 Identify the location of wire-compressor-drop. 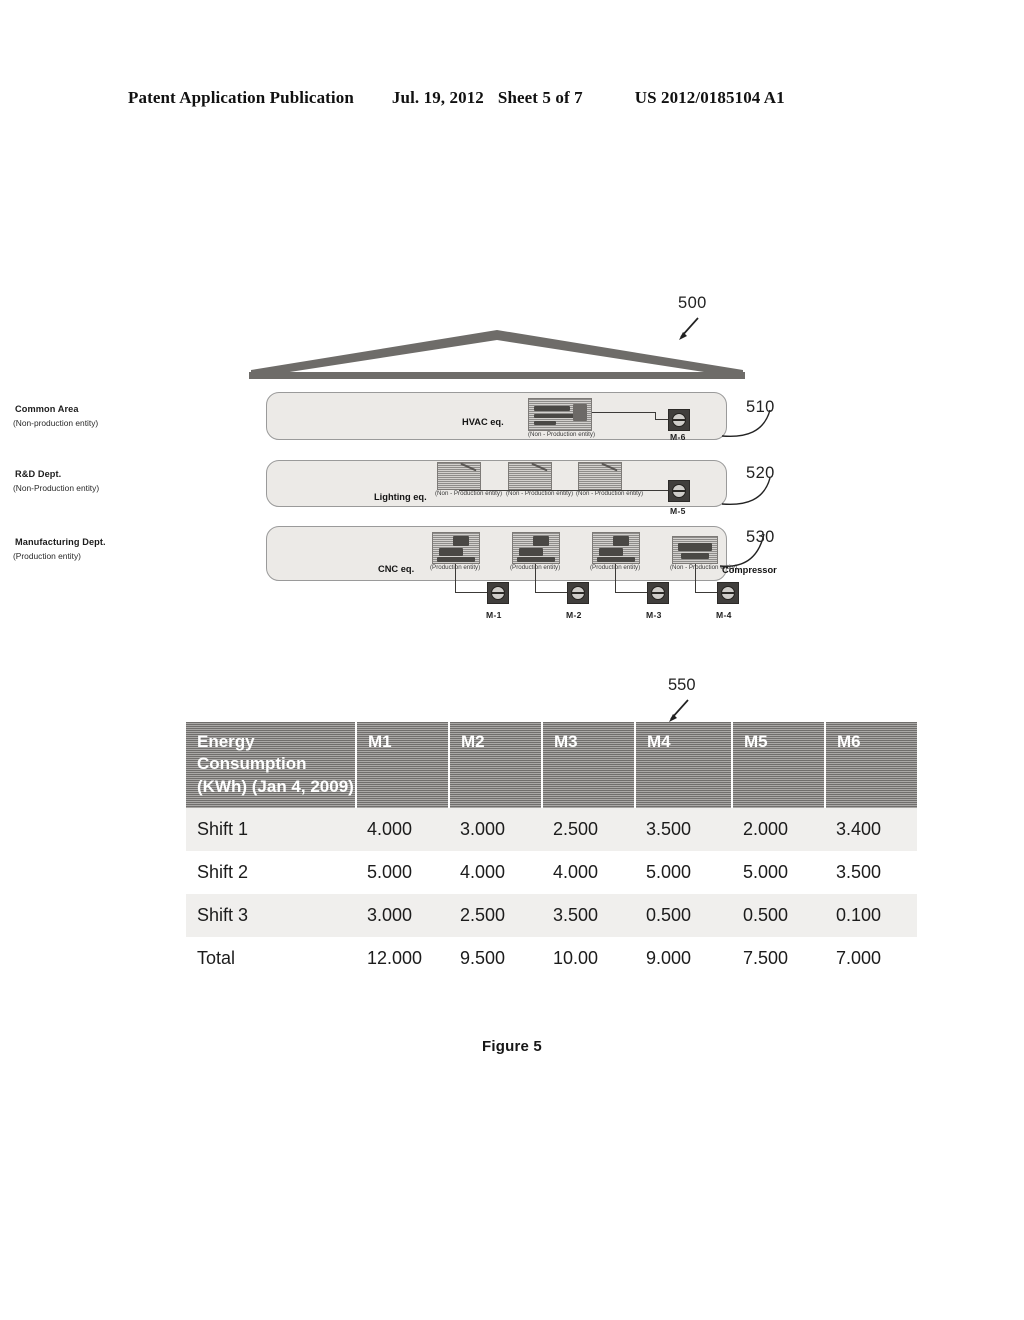
(696, 578).